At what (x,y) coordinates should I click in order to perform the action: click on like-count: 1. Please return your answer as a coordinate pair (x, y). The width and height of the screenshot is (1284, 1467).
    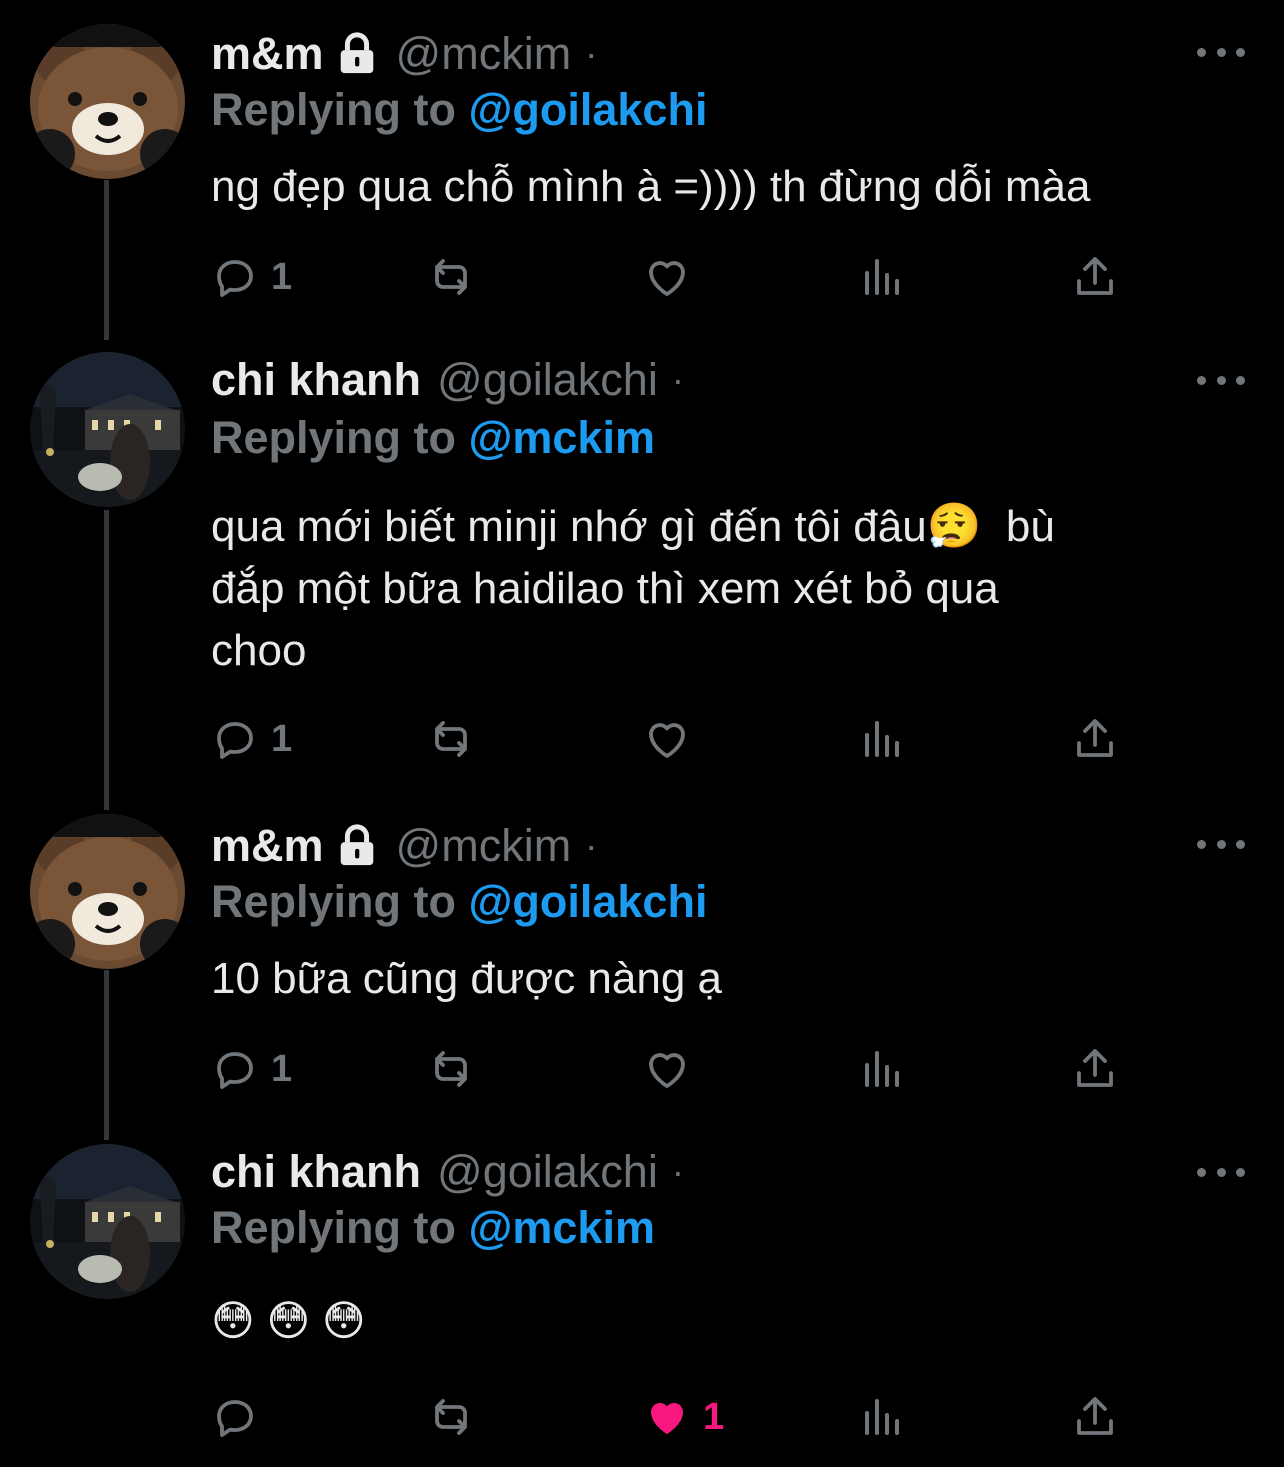
    Looking at the image, I should click on (714, 1416).